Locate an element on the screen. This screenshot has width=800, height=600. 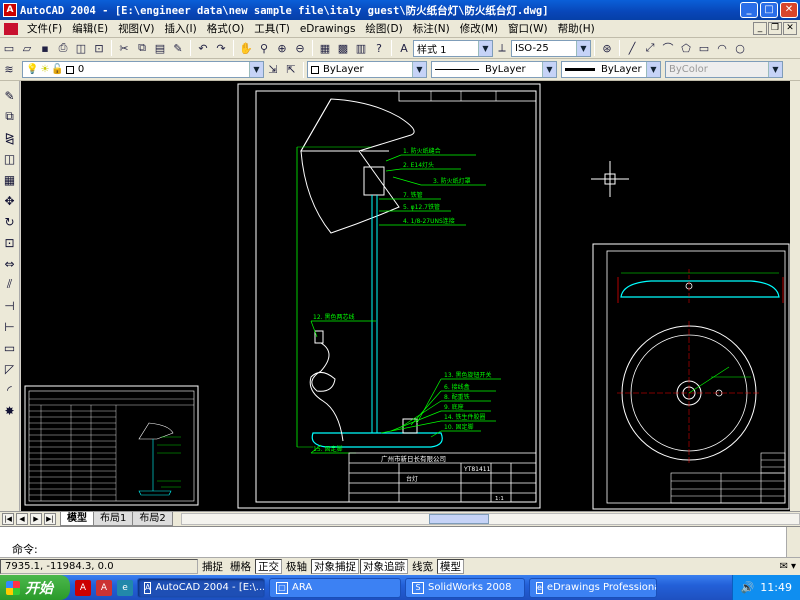
tab-layout2: 布局2 is located at coordinates (152, 519).